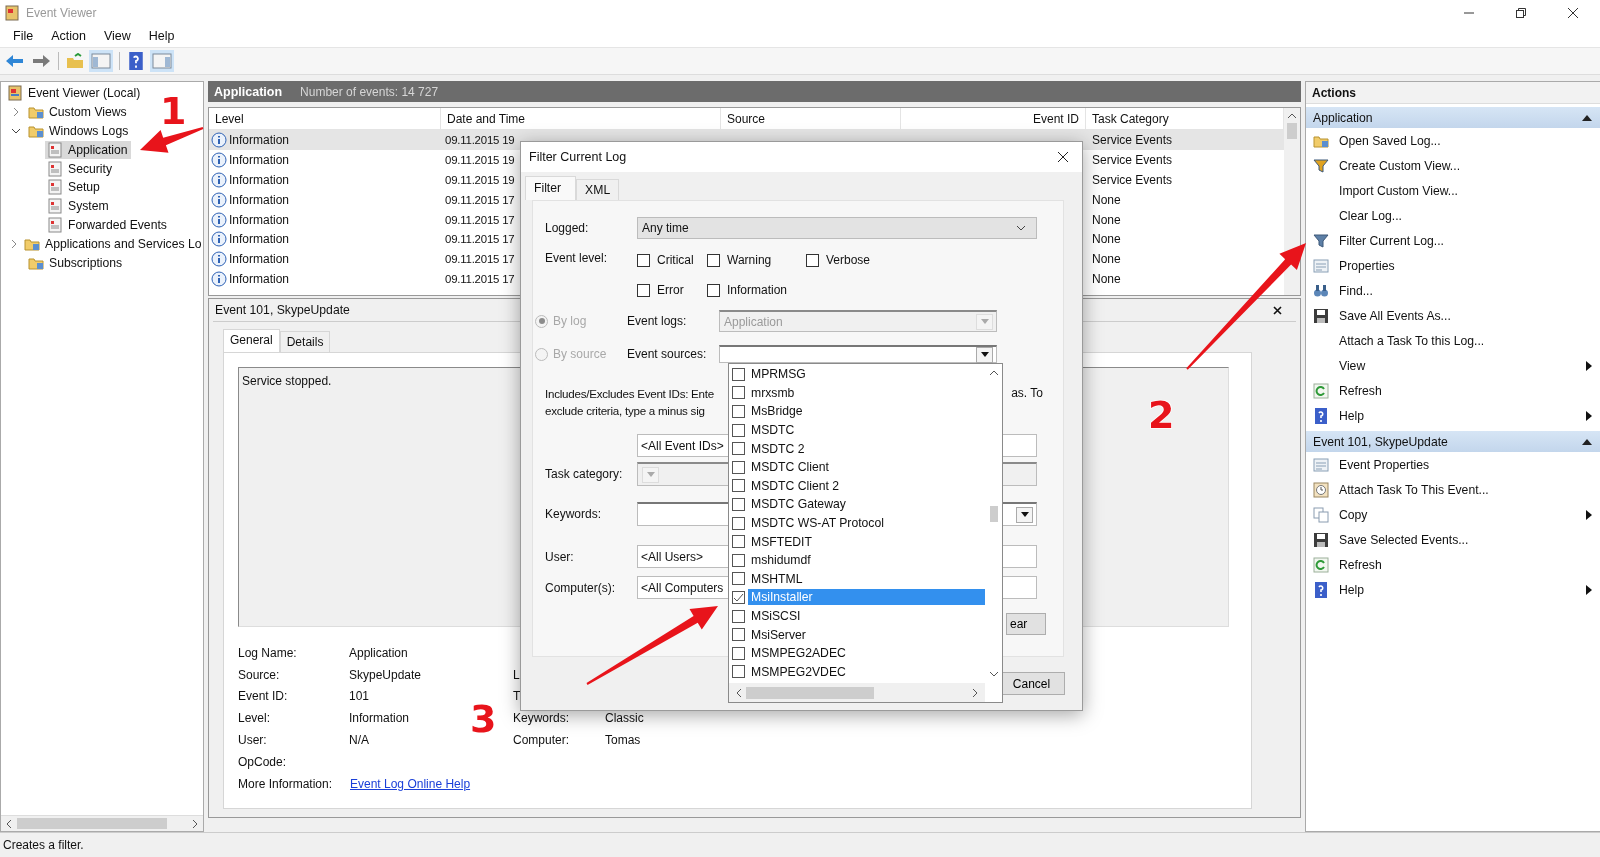 The width and height of the screenshot is (1600, 857). I want to click on window-title: Event Viewer, so click(61, 12).